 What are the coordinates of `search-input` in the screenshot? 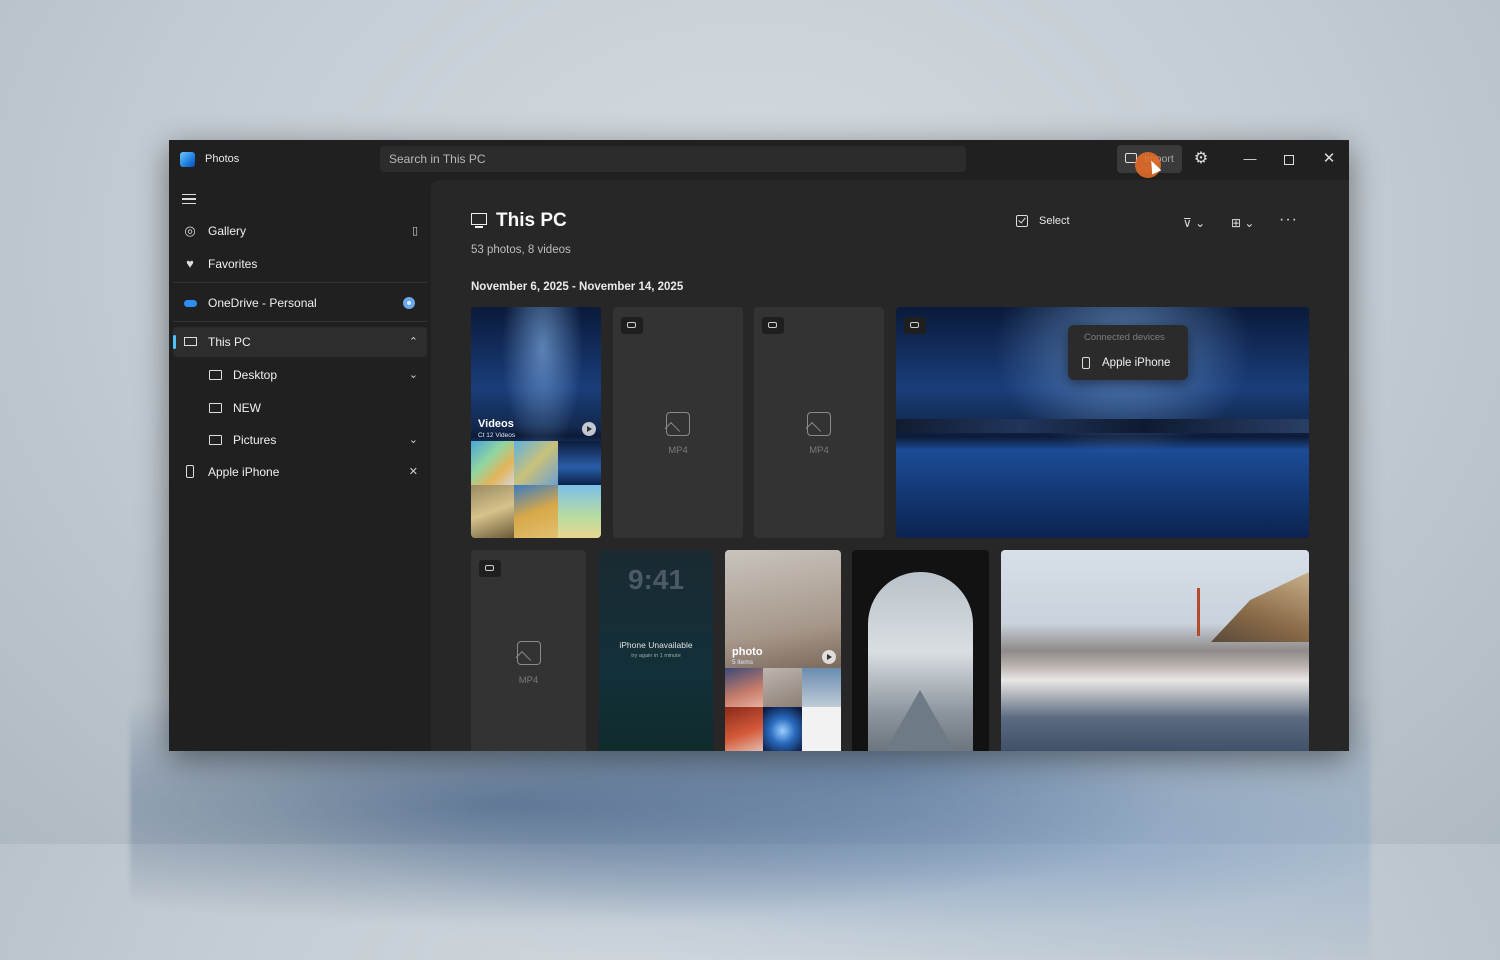 It's located at (673, 159).